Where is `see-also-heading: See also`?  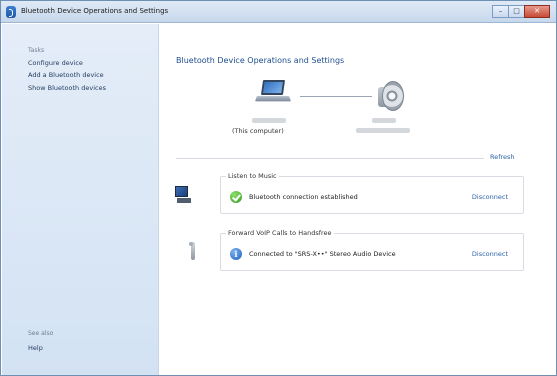
see-also-heading: See also is located at coordinates (41, 333).